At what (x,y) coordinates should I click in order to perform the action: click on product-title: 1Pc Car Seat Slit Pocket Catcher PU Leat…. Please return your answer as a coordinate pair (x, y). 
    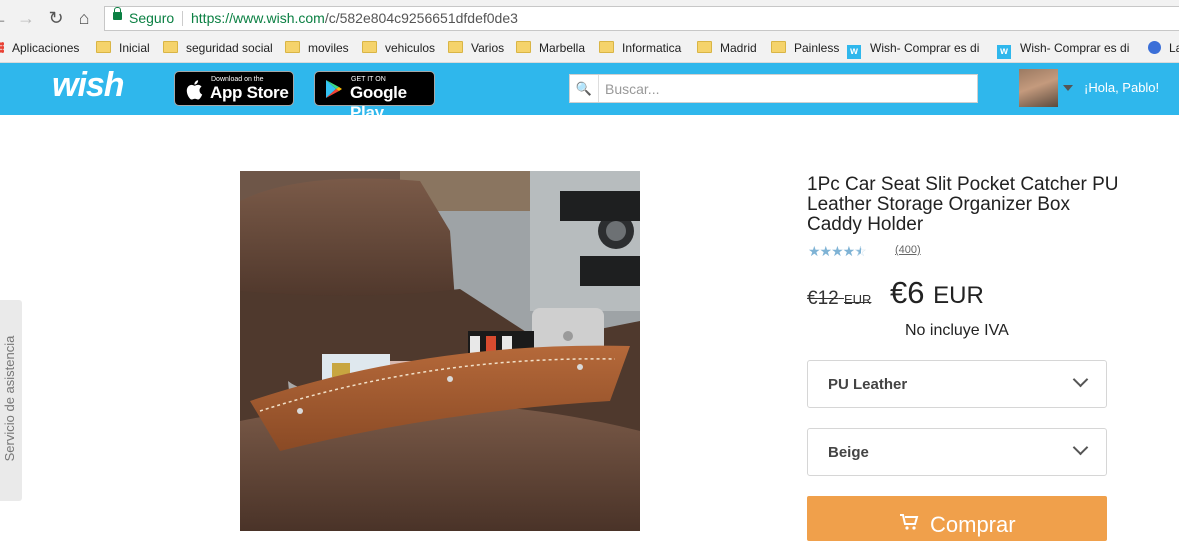
    Looking at the image, I should click on (963, 204).